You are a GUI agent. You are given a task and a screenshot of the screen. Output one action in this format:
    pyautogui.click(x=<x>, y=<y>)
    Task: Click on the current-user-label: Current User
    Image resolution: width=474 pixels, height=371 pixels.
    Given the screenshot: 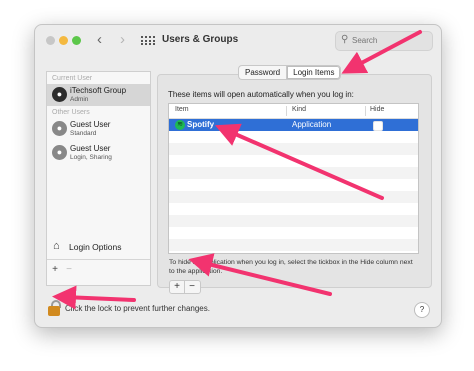 What is the action you would take?
    pyautogui.click(x=72, y=78)
    